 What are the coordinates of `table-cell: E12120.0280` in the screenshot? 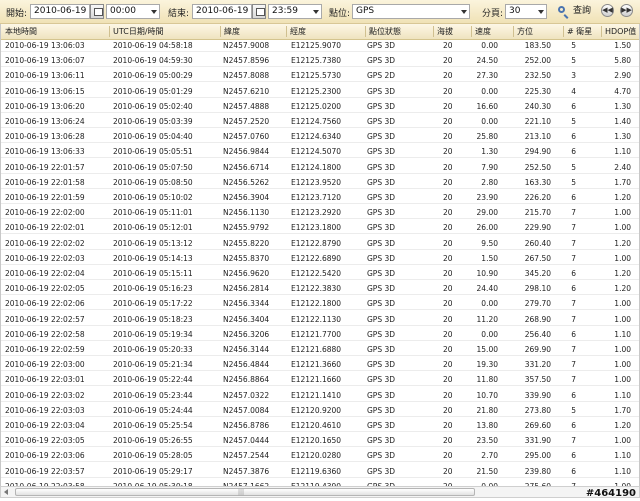 It's located at (316, 456).